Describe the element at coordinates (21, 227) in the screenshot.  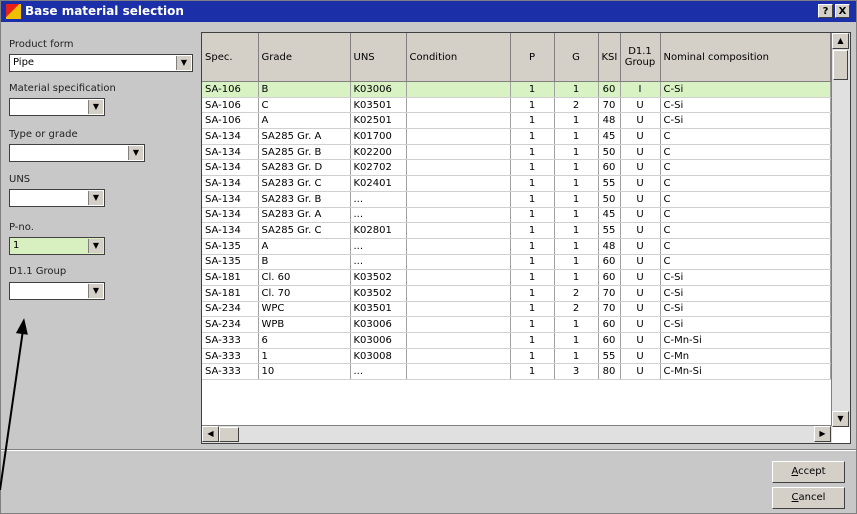
I see `p-no-label: P-no.` at that location.